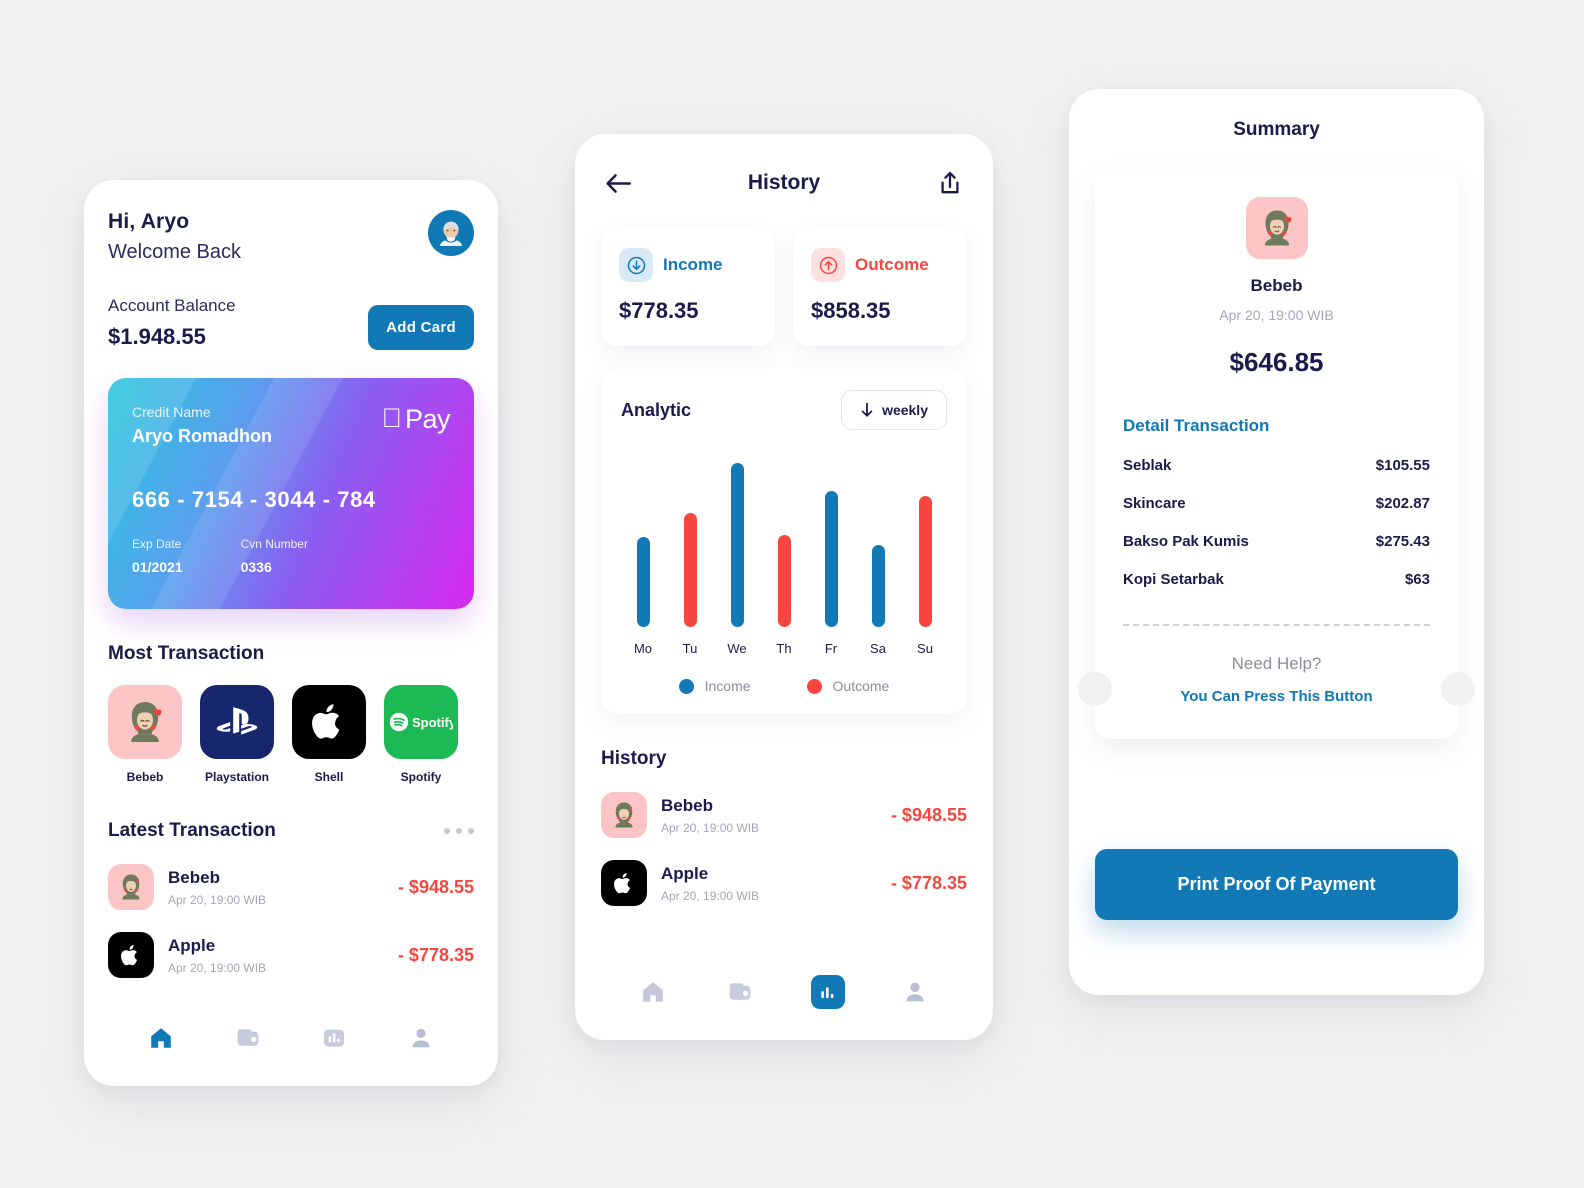 The image size is (1584, 1188). What do you see at coordinates (421, 327) in the screenshot?
I see `add-card-button: Add Card` at bounding box center [421, 327].